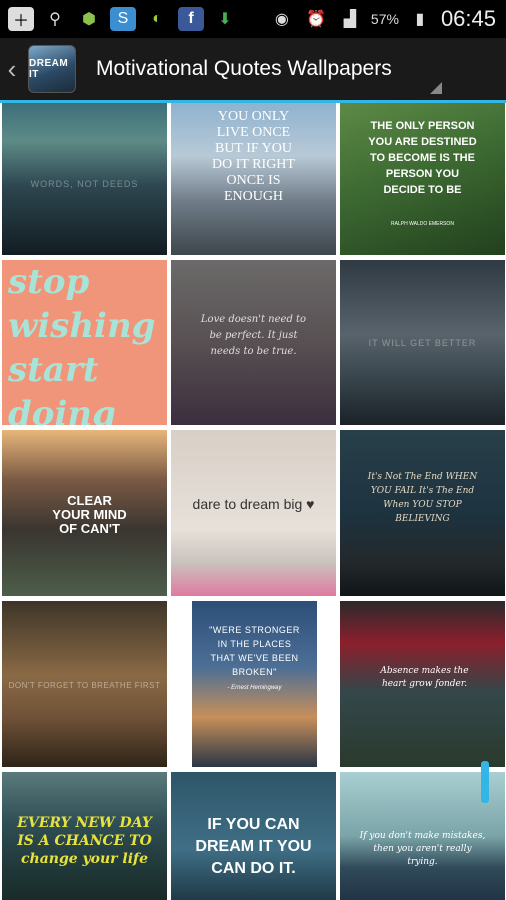 This screenshot has width=506, height=900. I want to click on wallpaper-quote: WORDS, NOT DEEDS, so click(84, 184).